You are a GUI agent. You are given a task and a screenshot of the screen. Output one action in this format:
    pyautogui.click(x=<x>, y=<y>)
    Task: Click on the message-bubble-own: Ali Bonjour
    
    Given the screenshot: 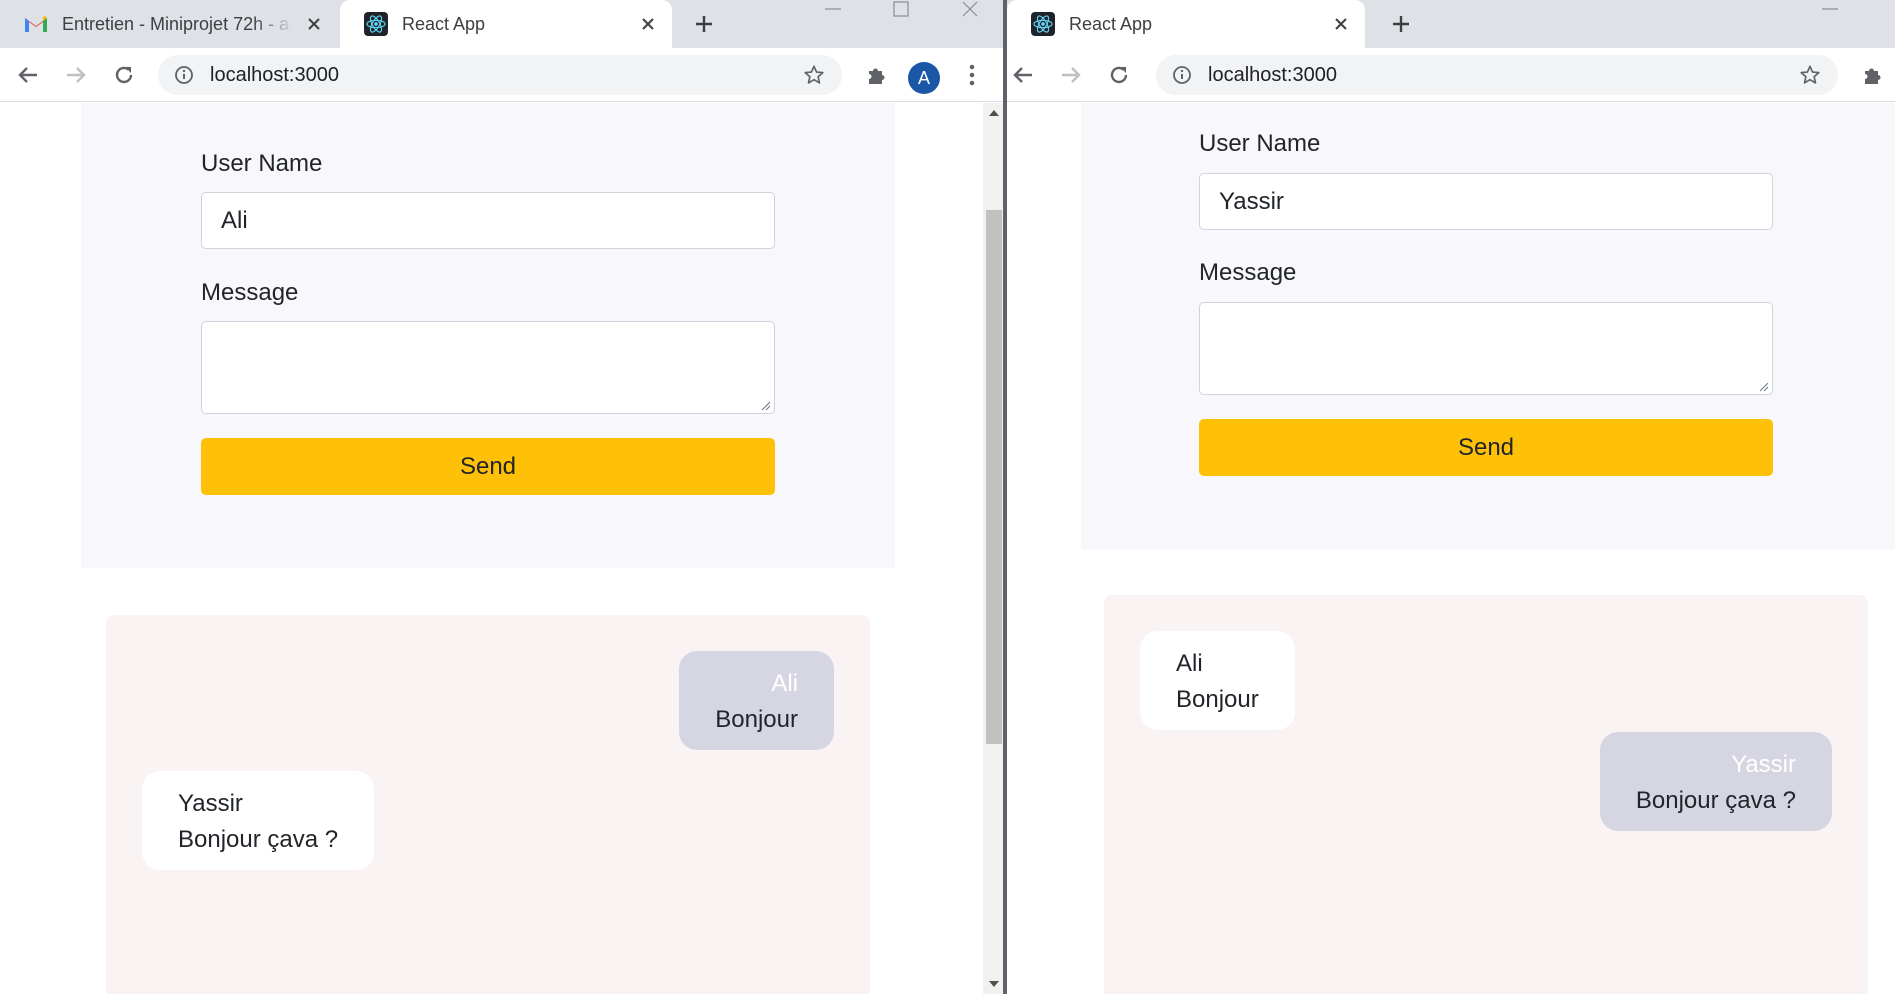 What is the action you would take?
    pyautogui.click(x=756, y=700)
    